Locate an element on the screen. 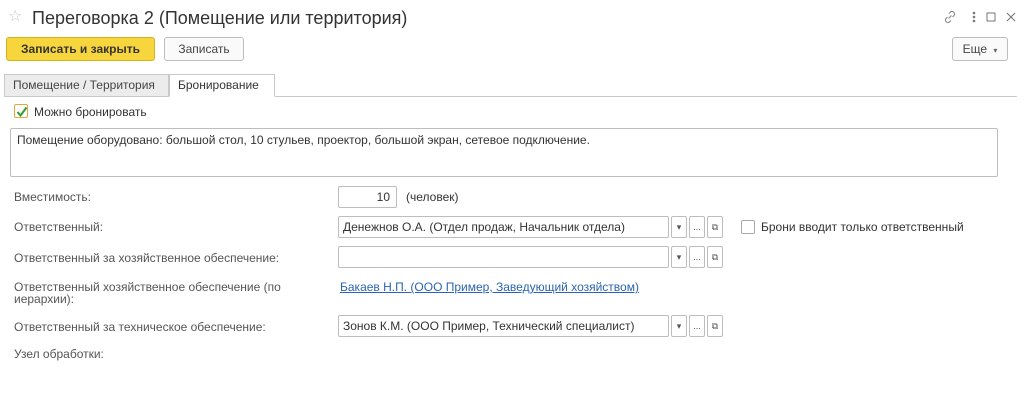 The image size is (1024, 394). household-dropdown-button: ▾ is located at coordinates (679, 257).